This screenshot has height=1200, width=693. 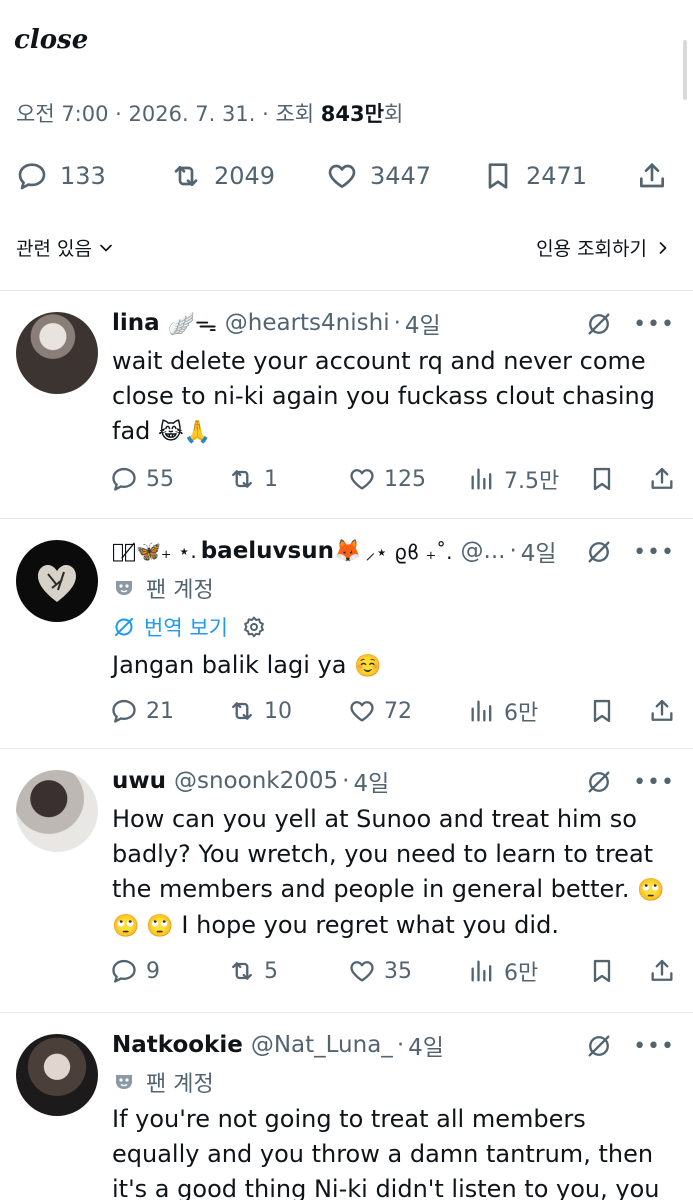 What do you see at coordinates (54, 249) in the screenshot?
I see `related-label: 관련 있음` at bounding box center [54, 249].